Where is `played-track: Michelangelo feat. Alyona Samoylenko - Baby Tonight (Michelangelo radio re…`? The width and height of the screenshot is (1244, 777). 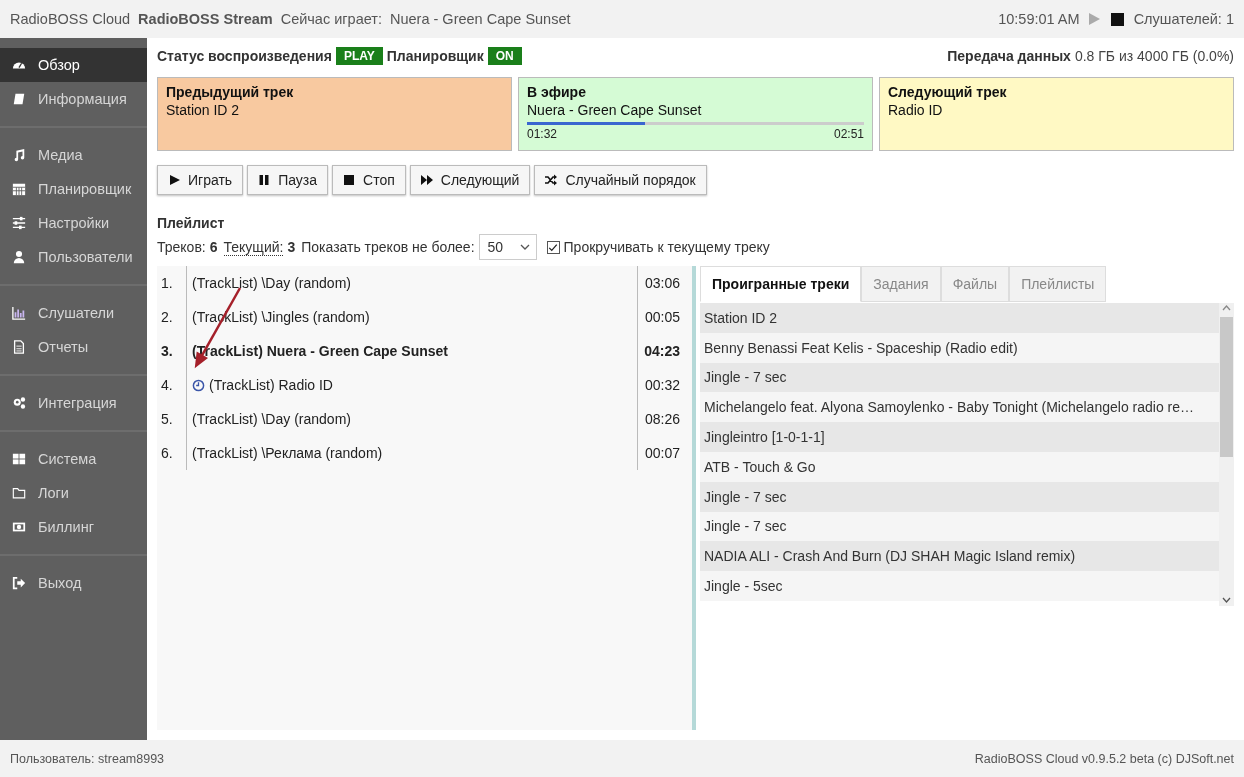 played-track: Michelangelo feat. Alyona Samoylenko - Baby Tonight (Michelangelo radio re… is located at coordinates (949, 407).